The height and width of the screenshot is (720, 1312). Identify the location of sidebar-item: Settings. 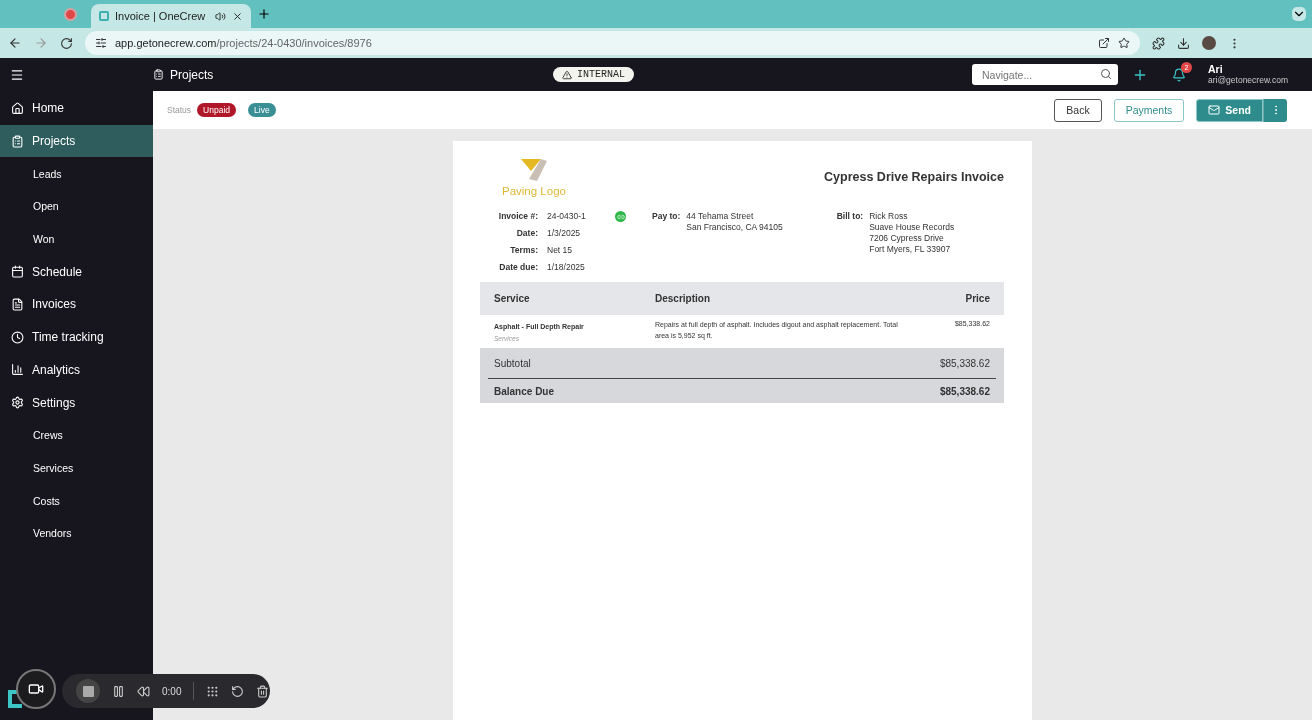
(76, 402).